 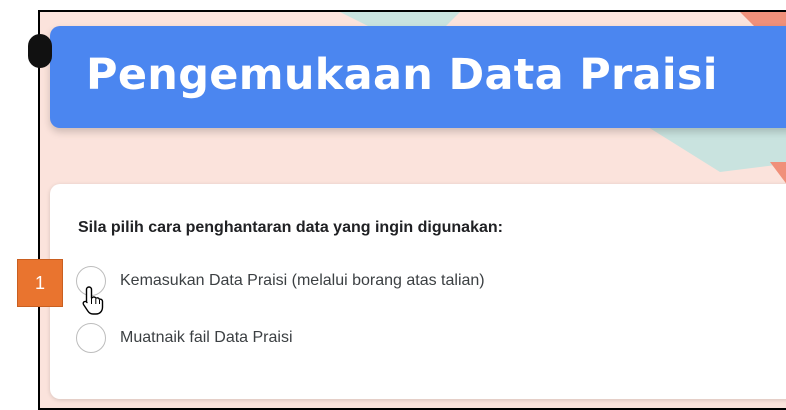 I want to click on black-tab-marker, so click(x=40, y=51).